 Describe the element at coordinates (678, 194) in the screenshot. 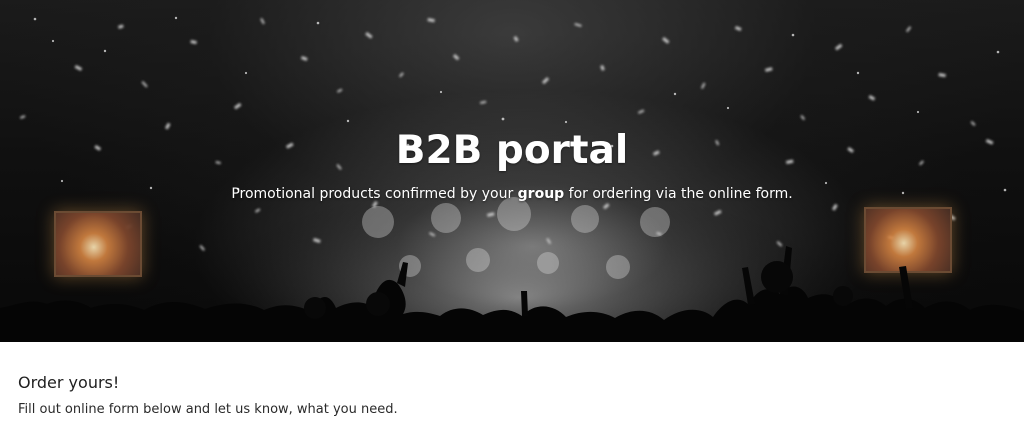

I see `hero-subtitle-after: for ordering via the online form.` at that location.